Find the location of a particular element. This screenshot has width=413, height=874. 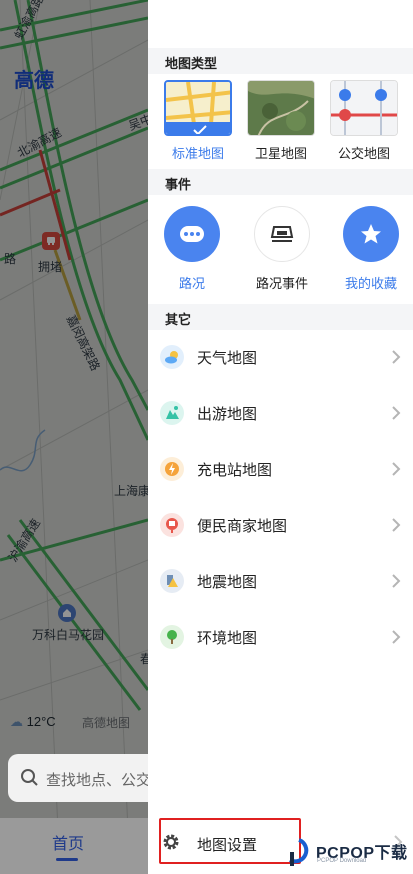

list-item-label: 天气地图 is located at coordinates (227, 358).